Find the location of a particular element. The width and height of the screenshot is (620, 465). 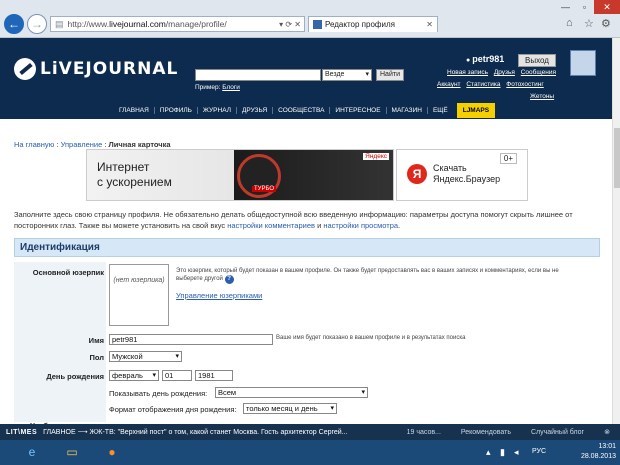

nav-communities: СООБЩЕСТВА is located at coordinates (300, 110).